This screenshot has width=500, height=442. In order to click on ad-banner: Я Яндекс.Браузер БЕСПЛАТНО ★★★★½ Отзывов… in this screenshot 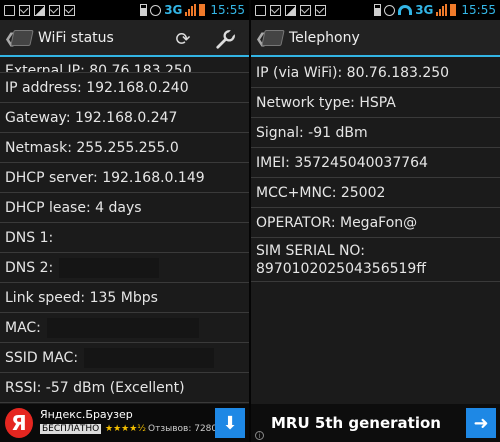, I will do `click(124, 423)`.